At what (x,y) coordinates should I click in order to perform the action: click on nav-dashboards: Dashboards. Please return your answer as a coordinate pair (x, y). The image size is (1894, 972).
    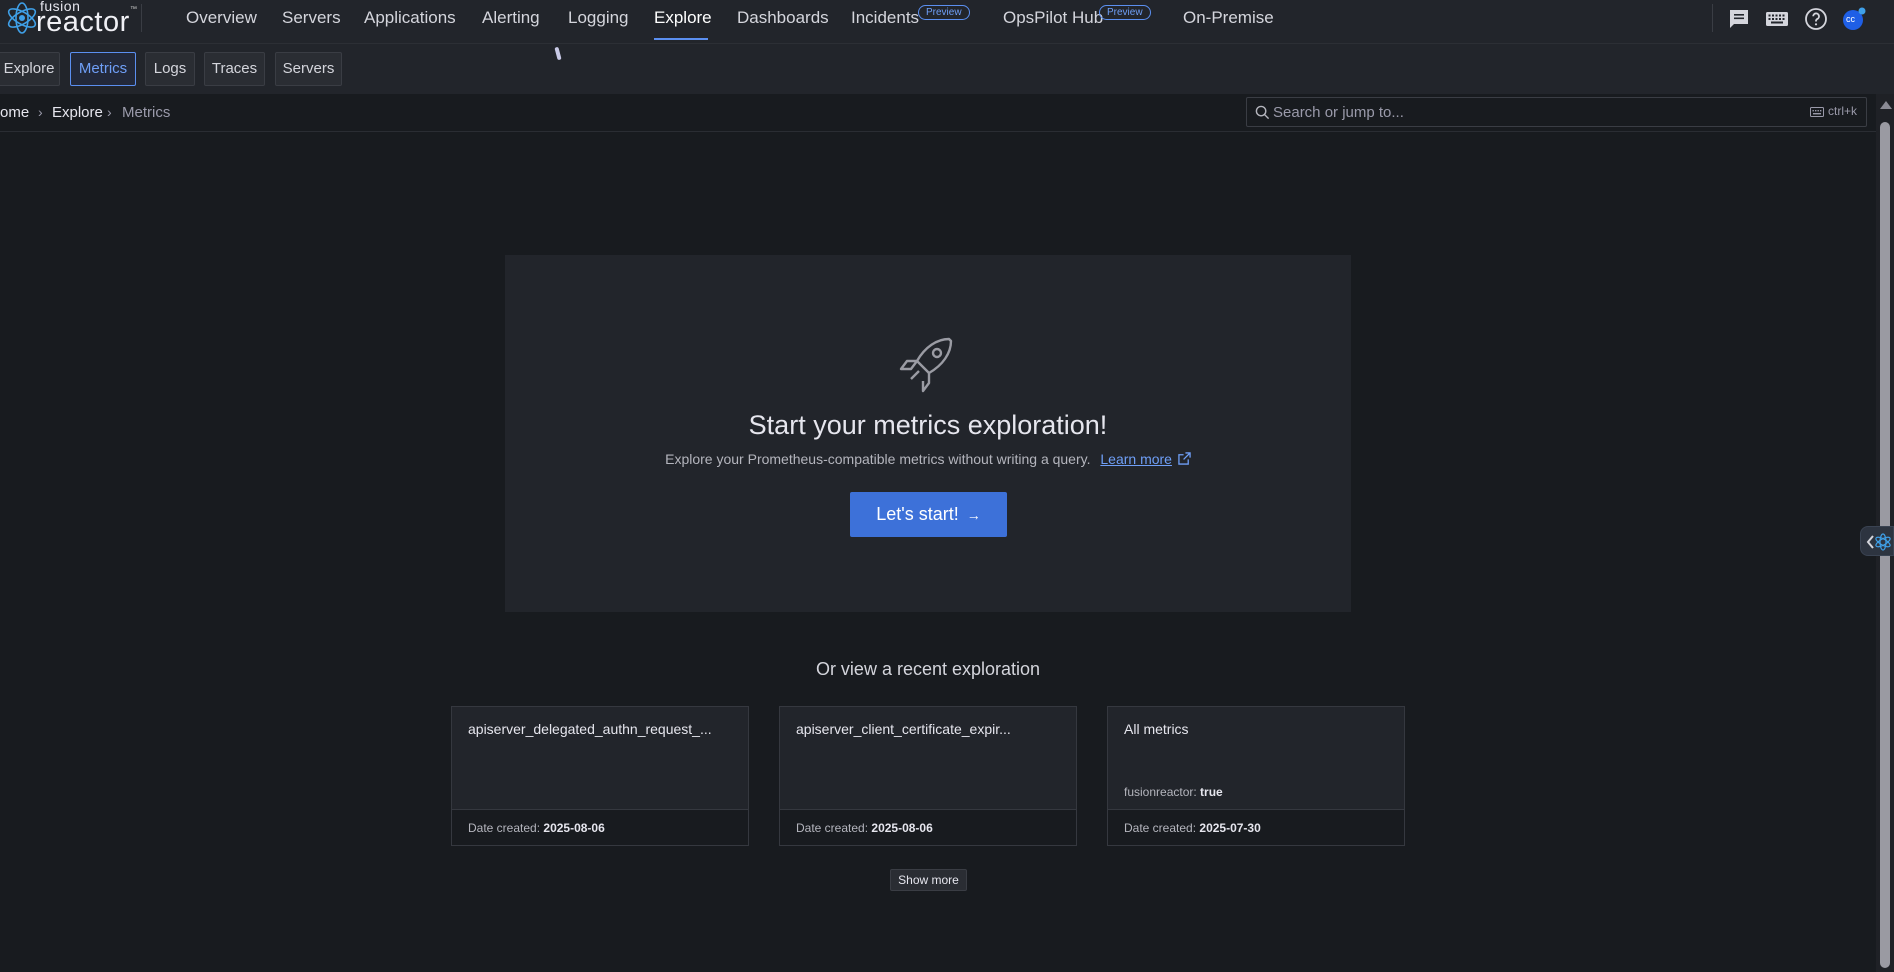
    Looking at the image, I should click on (783, 18).